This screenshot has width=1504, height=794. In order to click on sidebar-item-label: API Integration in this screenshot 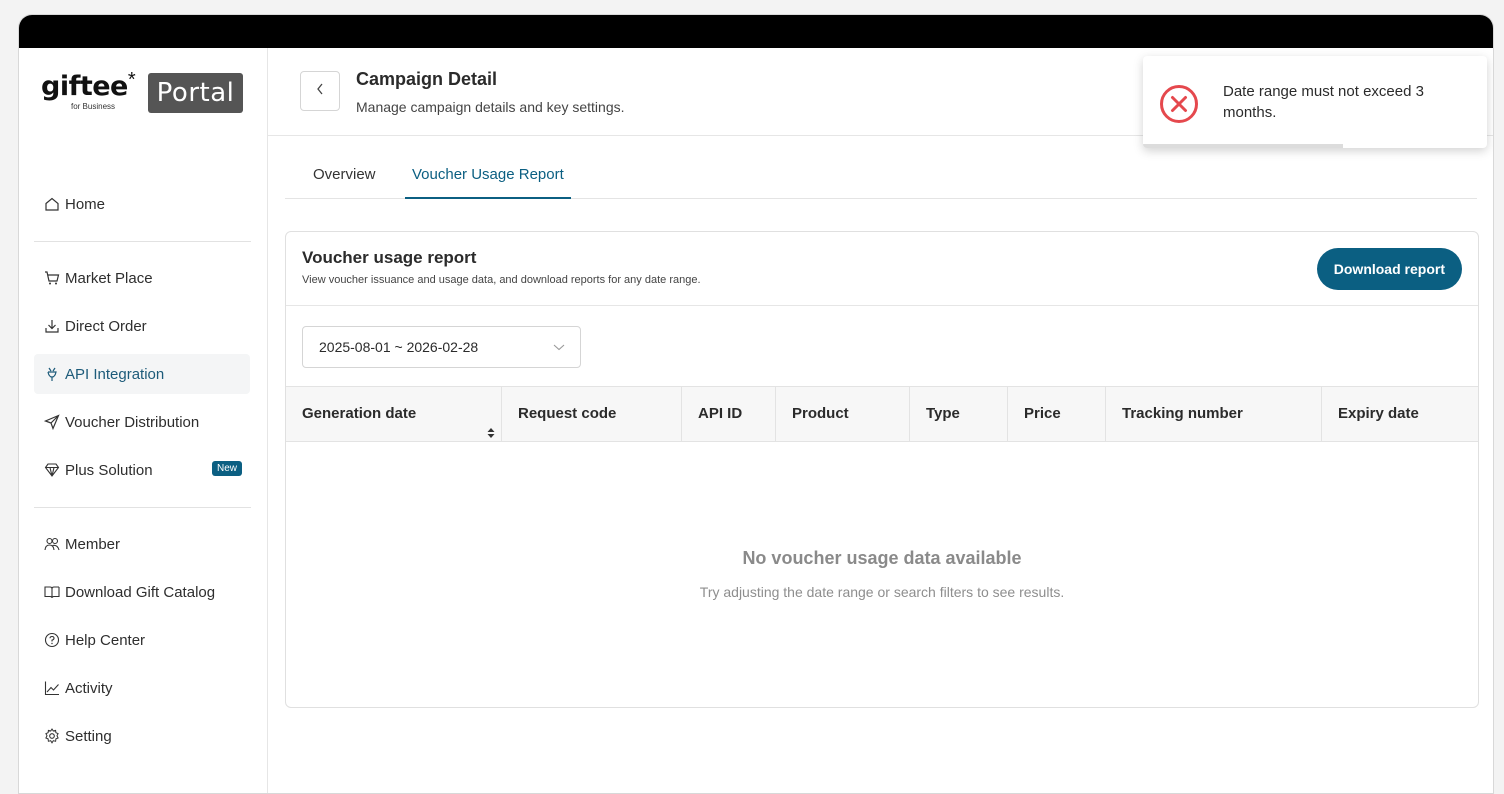, I will do `click(115, 374)`.